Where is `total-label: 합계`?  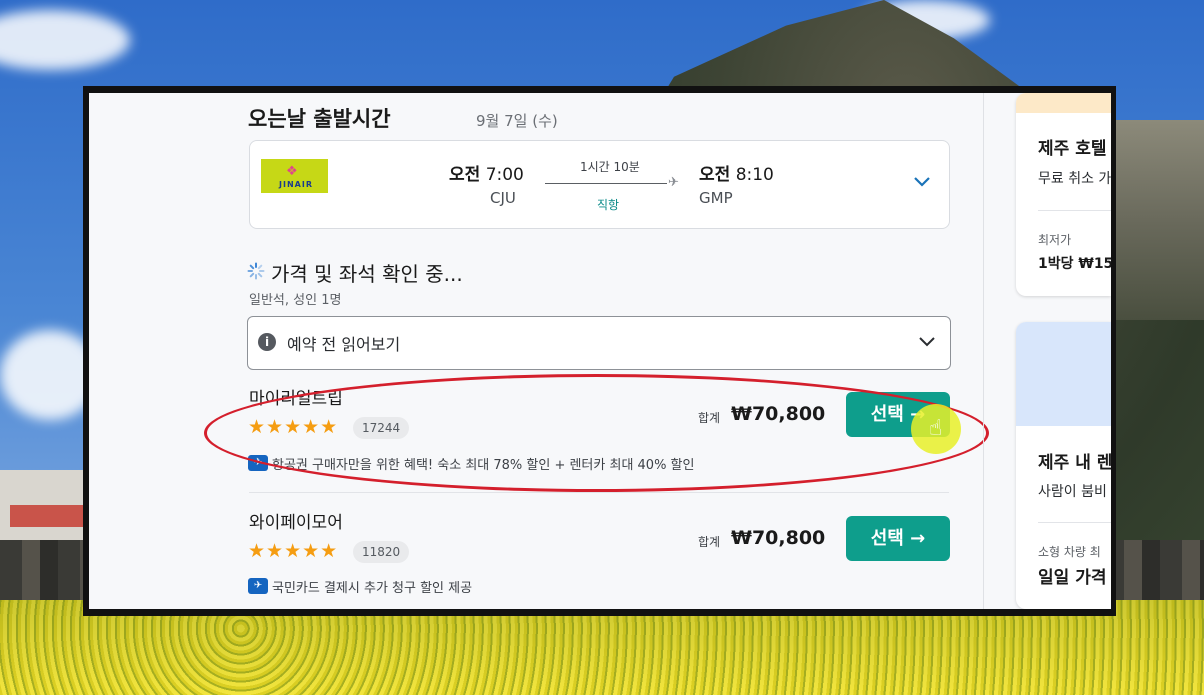 total-label: 합계 is located at coordinates (709, 542).